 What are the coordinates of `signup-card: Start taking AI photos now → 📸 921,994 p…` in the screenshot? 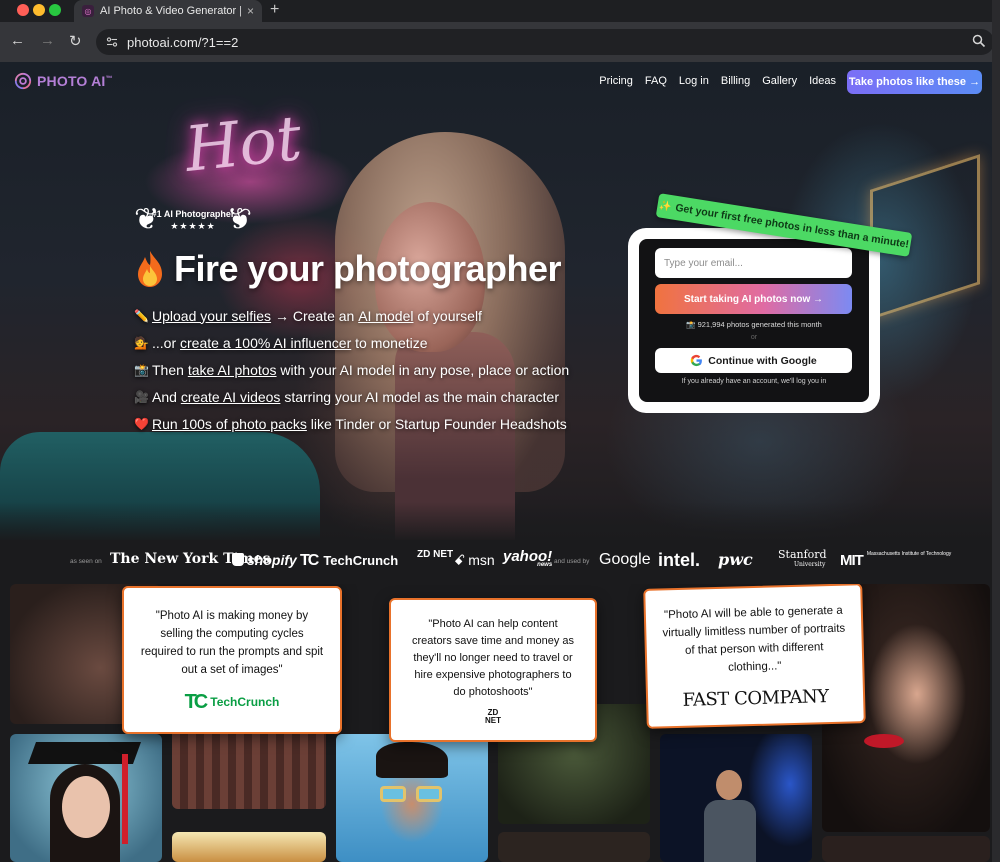 It's located at (754, 320).